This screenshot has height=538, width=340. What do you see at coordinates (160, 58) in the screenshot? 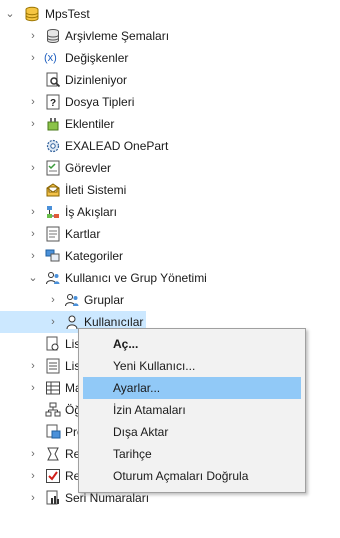
I see `tree-item-degiskenler: › (x) Değişkenler` at bounding box center [160, 58].